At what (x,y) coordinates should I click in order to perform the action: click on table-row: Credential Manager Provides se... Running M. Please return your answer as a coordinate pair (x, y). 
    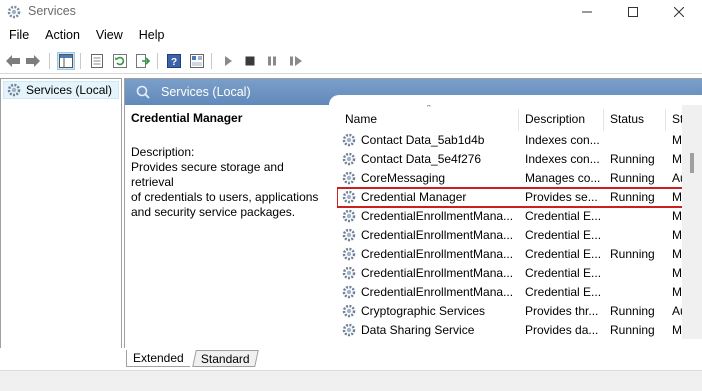
    Looking at the image, I should click on (519, 197).